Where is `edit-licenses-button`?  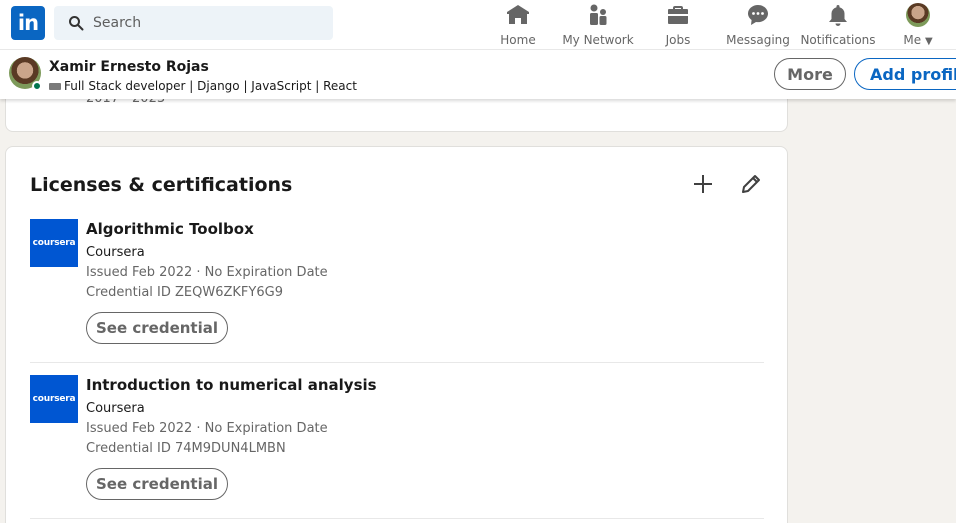 edit-licenses-button is located at coordinates (751, 184).